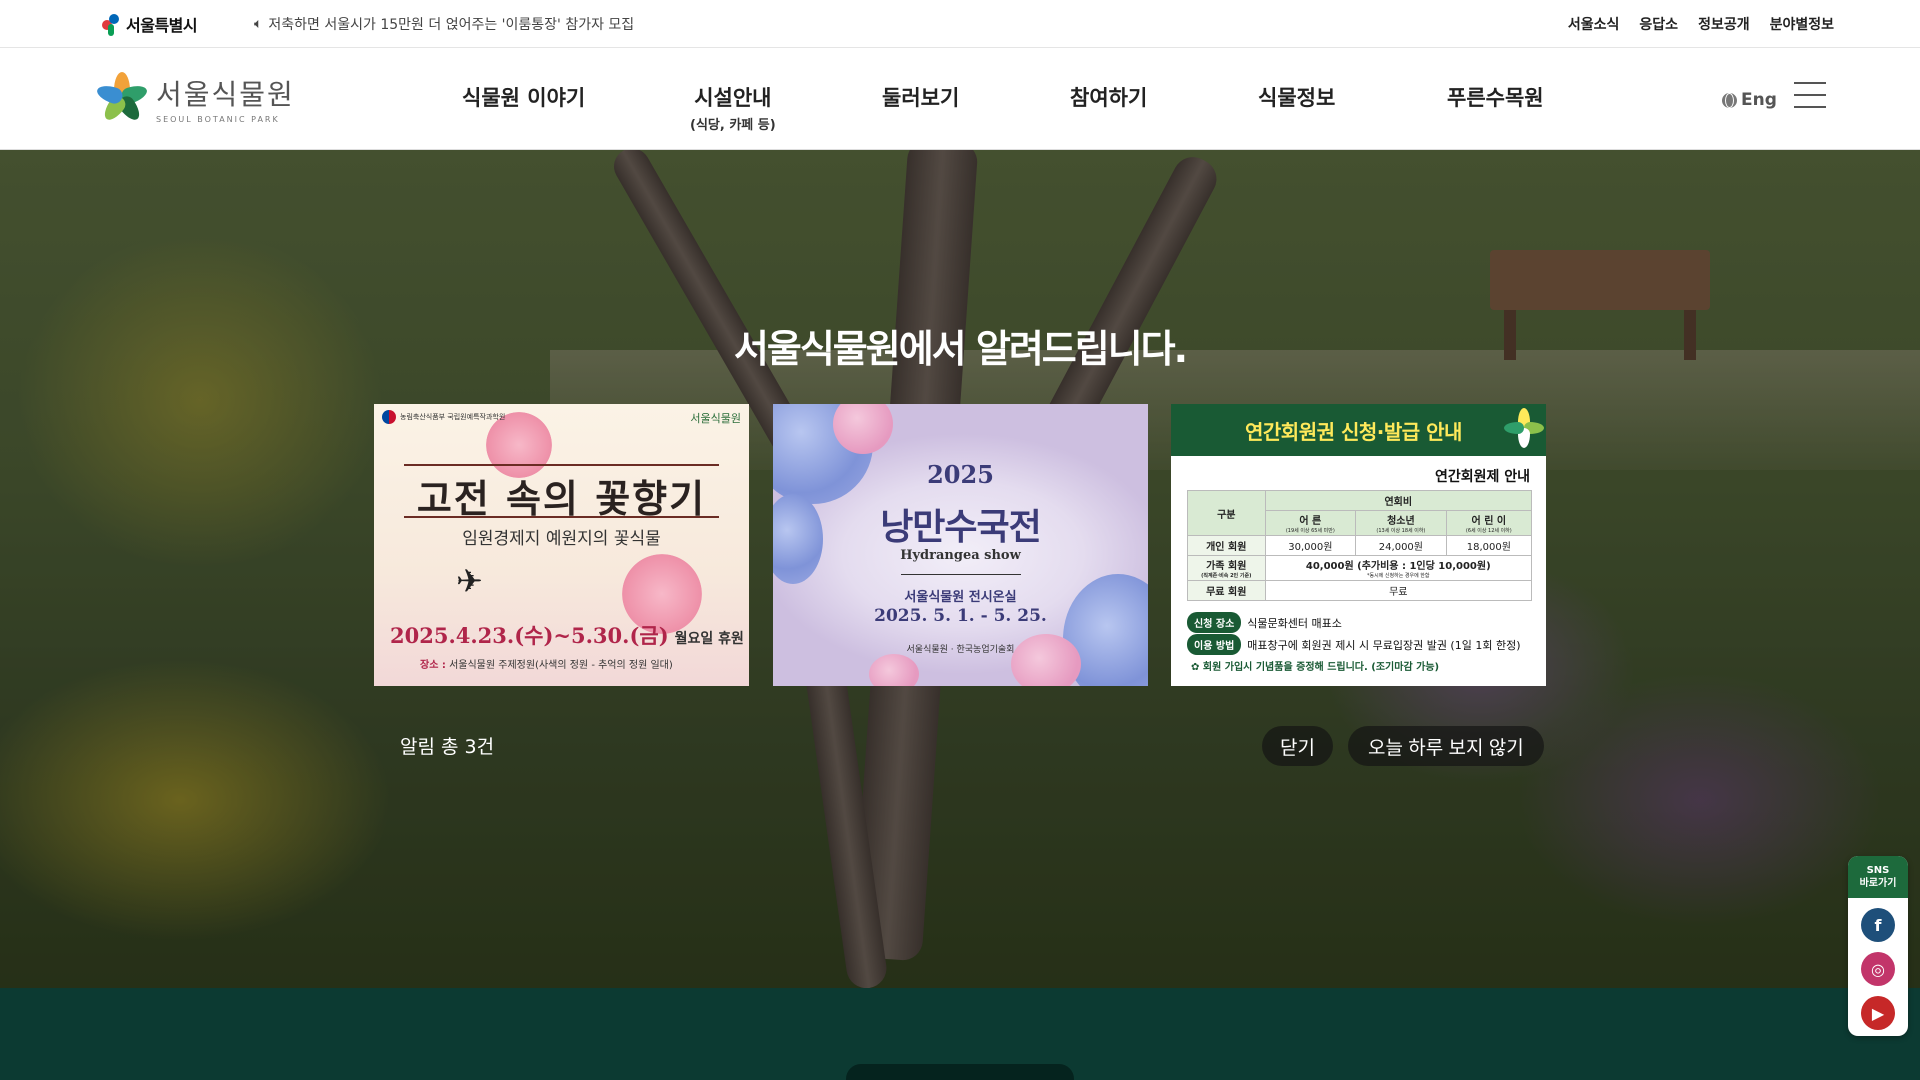 This screenshot has width=1920, height=1080. I want to click on card-date: 2025.4.23.(수)~5.30.(금) 월요일 휴원, so click(567, 635).